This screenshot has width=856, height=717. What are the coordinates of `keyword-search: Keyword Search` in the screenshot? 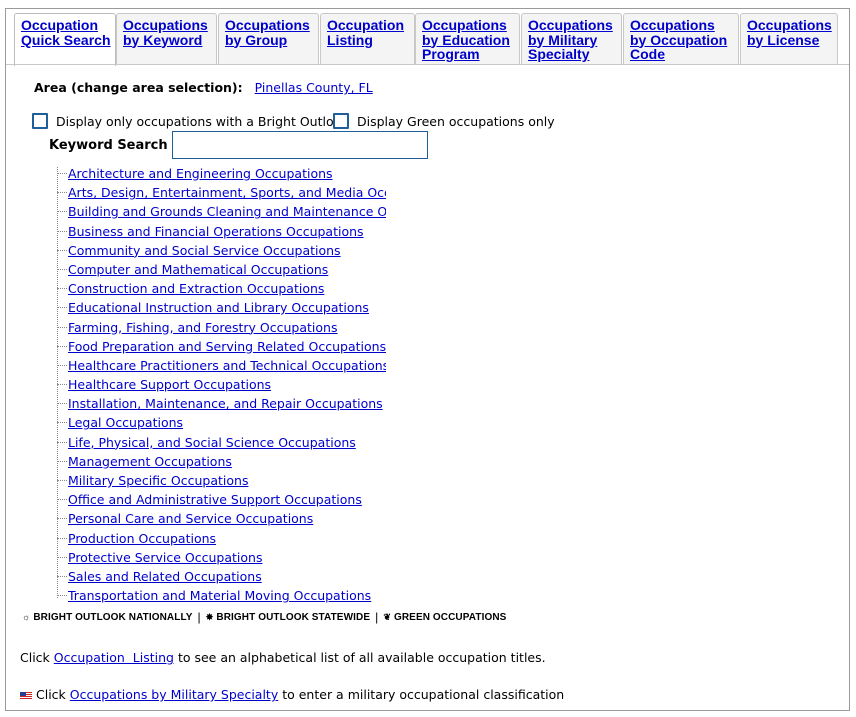 It's located at (238, 145).